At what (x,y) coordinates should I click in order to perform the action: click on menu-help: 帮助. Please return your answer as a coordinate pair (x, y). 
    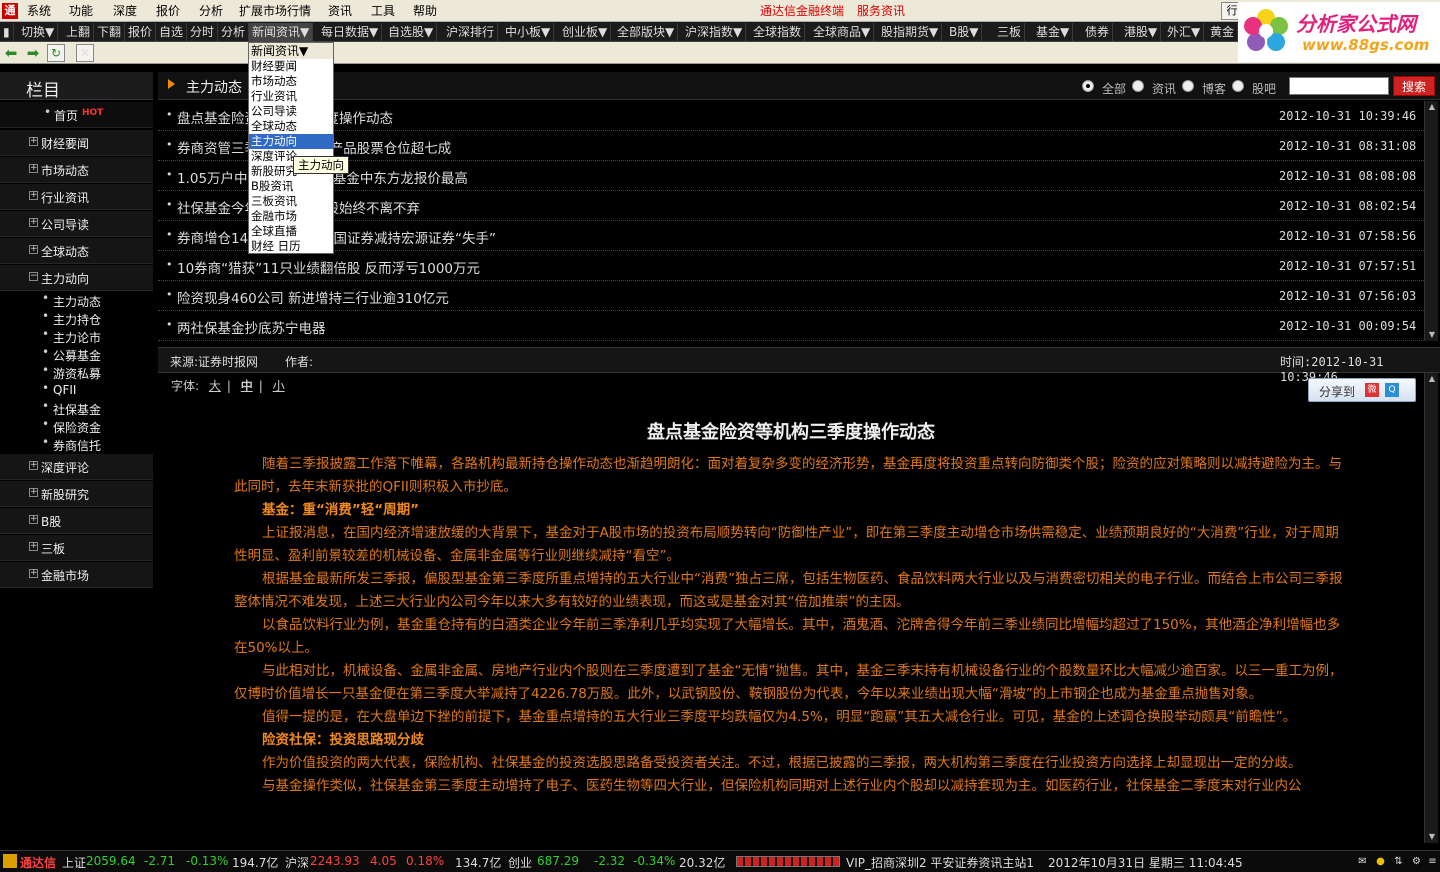
    Looking at the image, I should click on (425, 11).